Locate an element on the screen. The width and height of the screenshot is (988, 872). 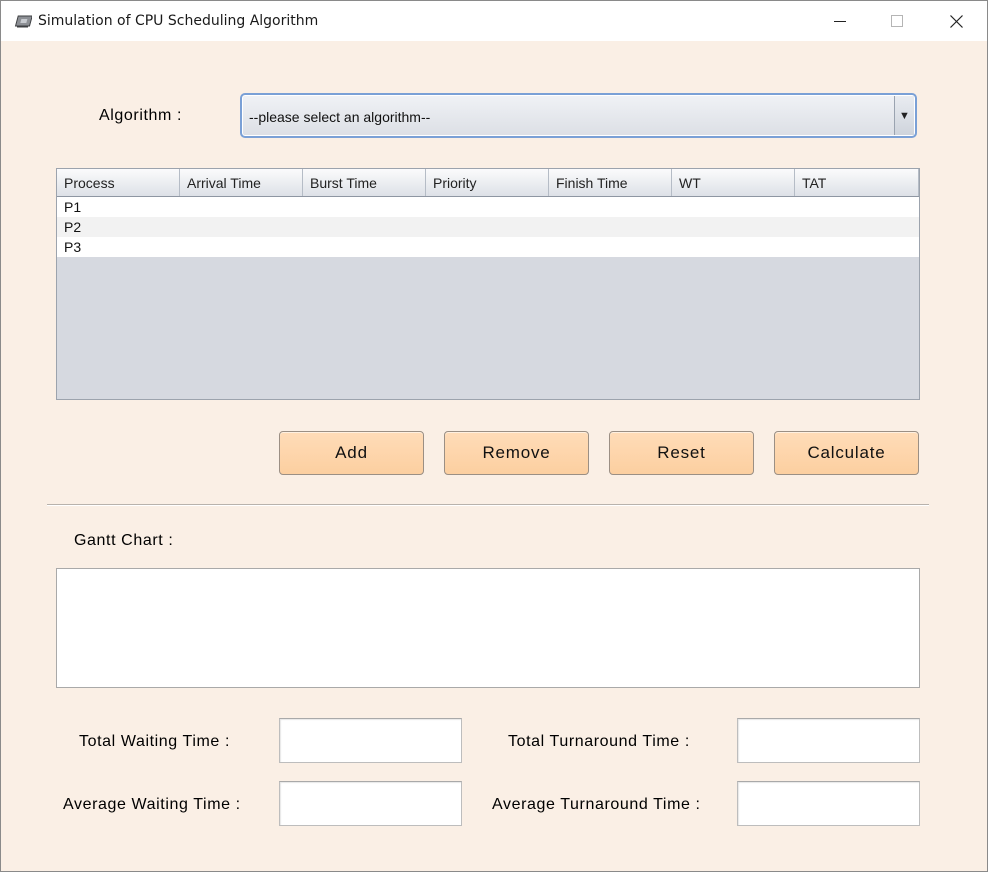
window-title: Simulation of CPU Scheduling Algorithm is located at coordinates (178, 21).